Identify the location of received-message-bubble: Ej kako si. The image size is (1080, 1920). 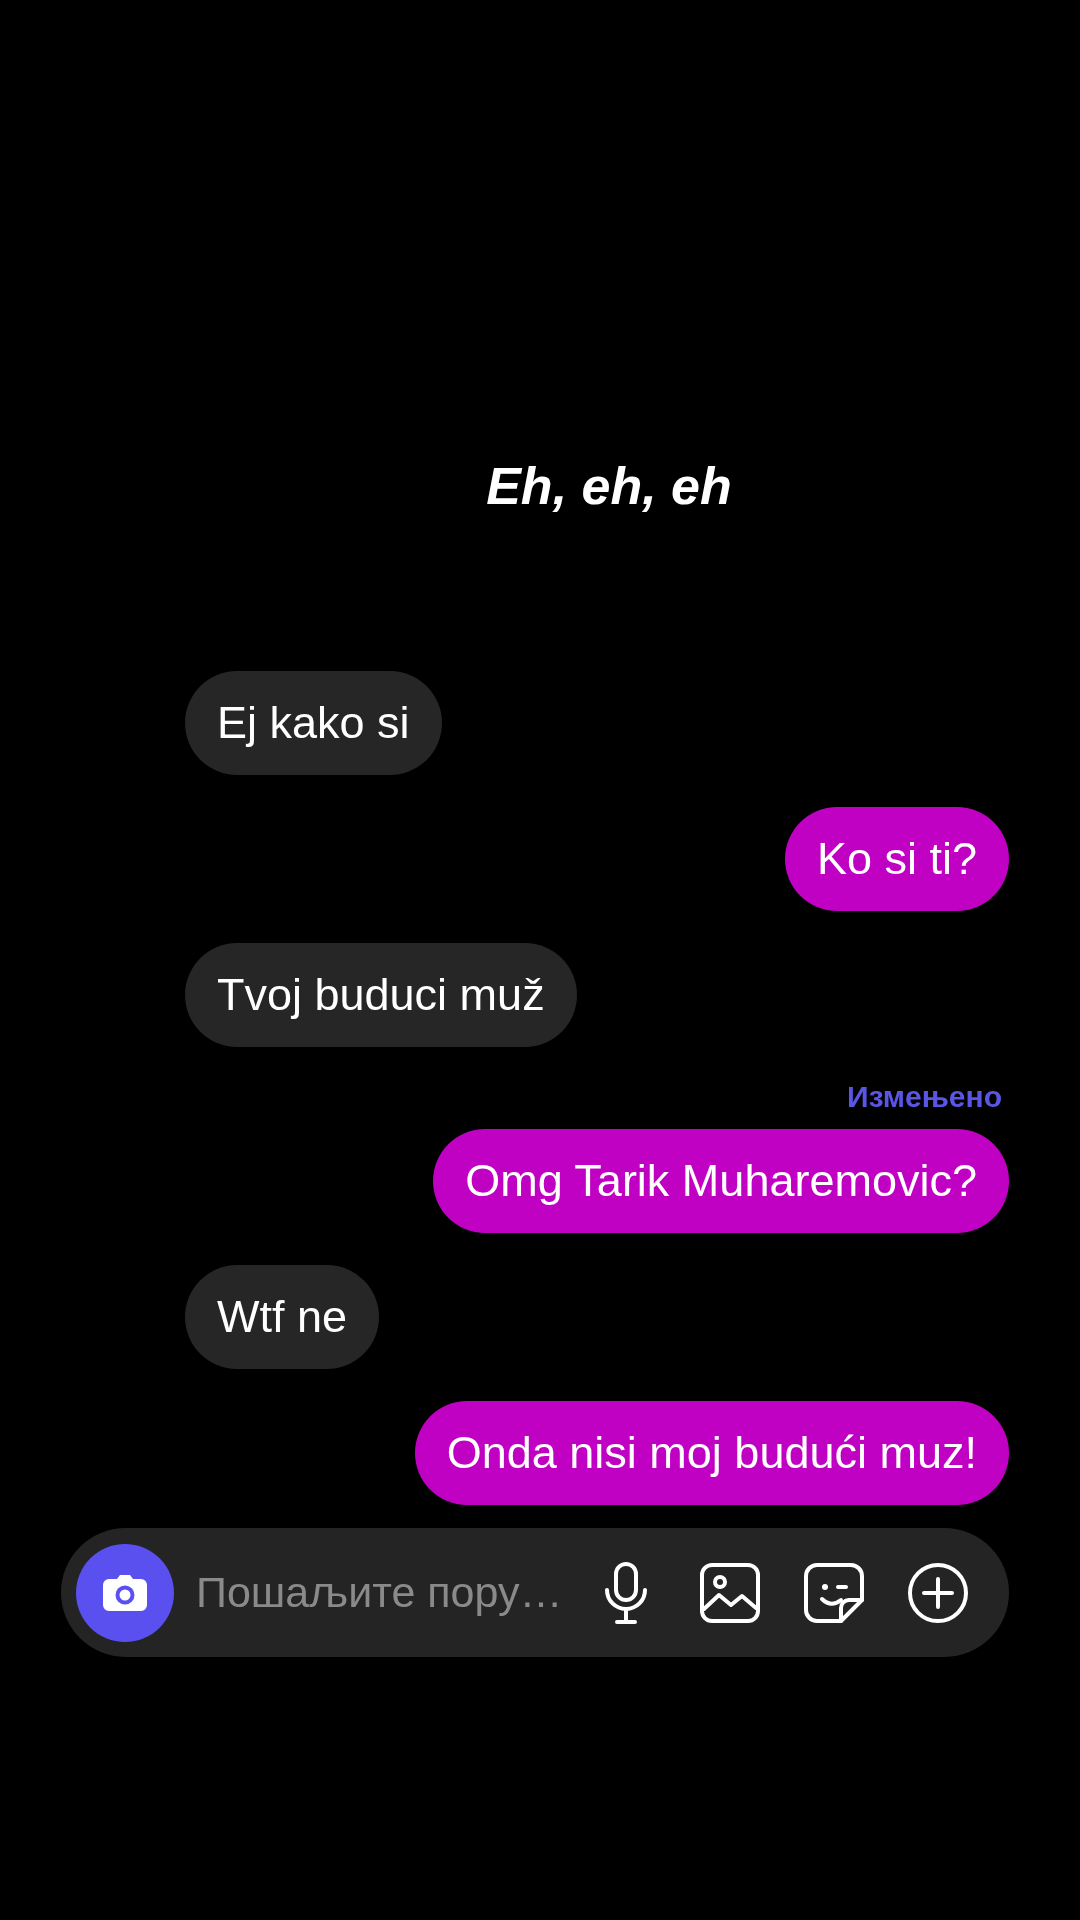
(313, 723).